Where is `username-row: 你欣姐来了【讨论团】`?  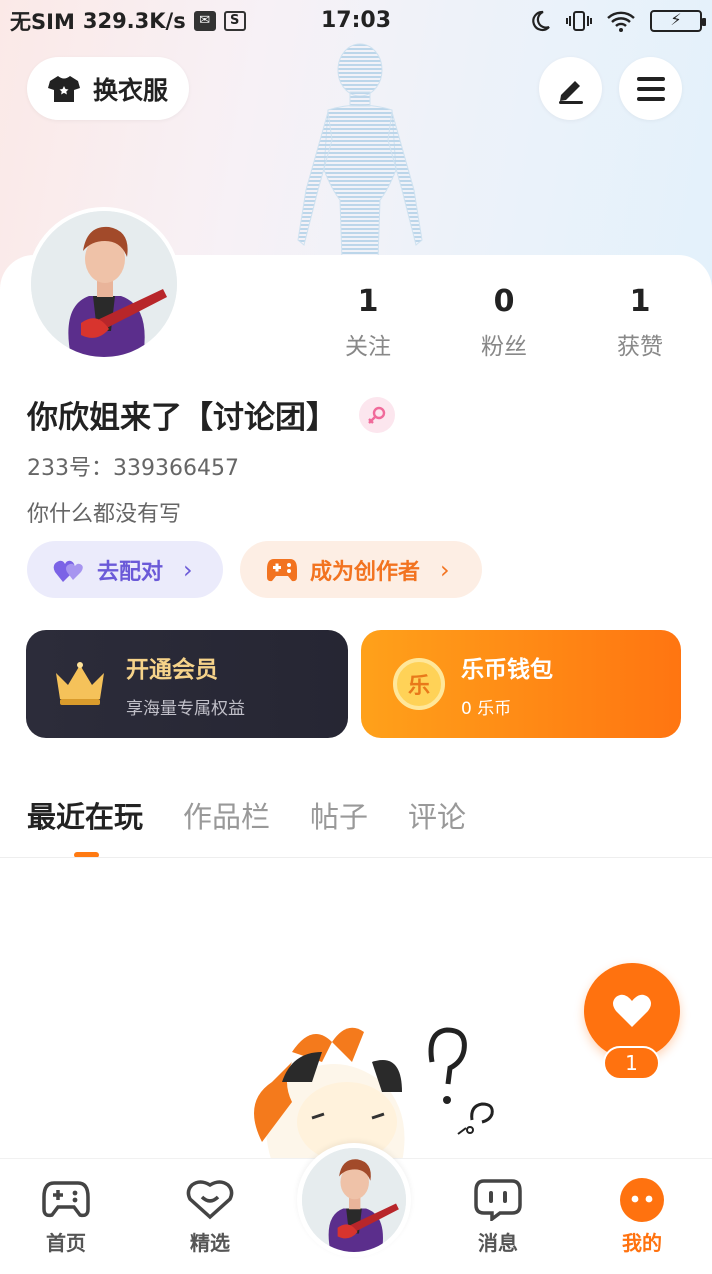 username-row: 你欣姐来了【讨论团】 is located at coordinates (211, 414).